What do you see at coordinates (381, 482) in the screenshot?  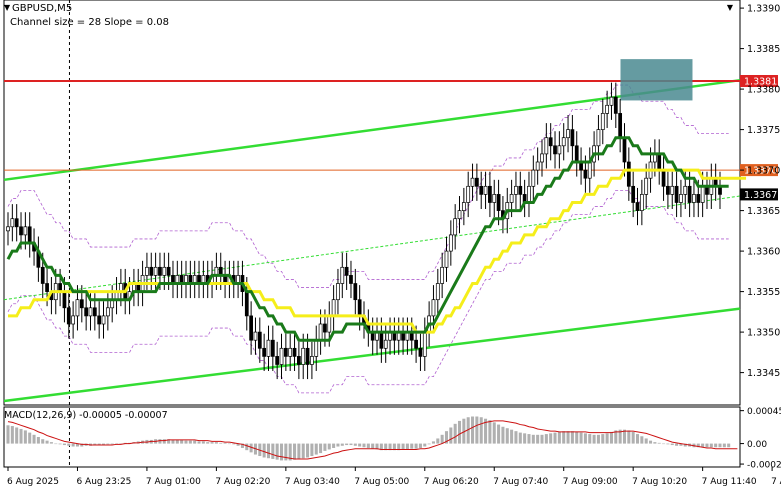 I see `x-tick-label: 7 Aug 05:00` at bounding box center [381, 482].